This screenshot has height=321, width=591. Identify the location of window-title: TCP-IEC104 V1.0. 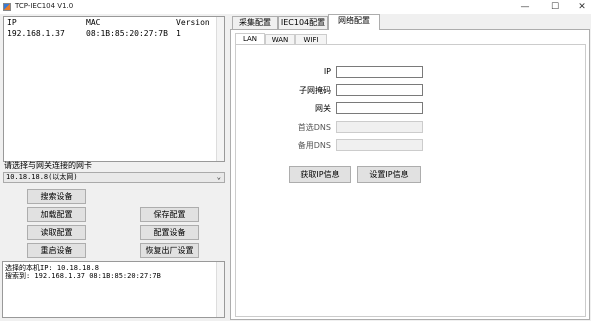
(44, 6).